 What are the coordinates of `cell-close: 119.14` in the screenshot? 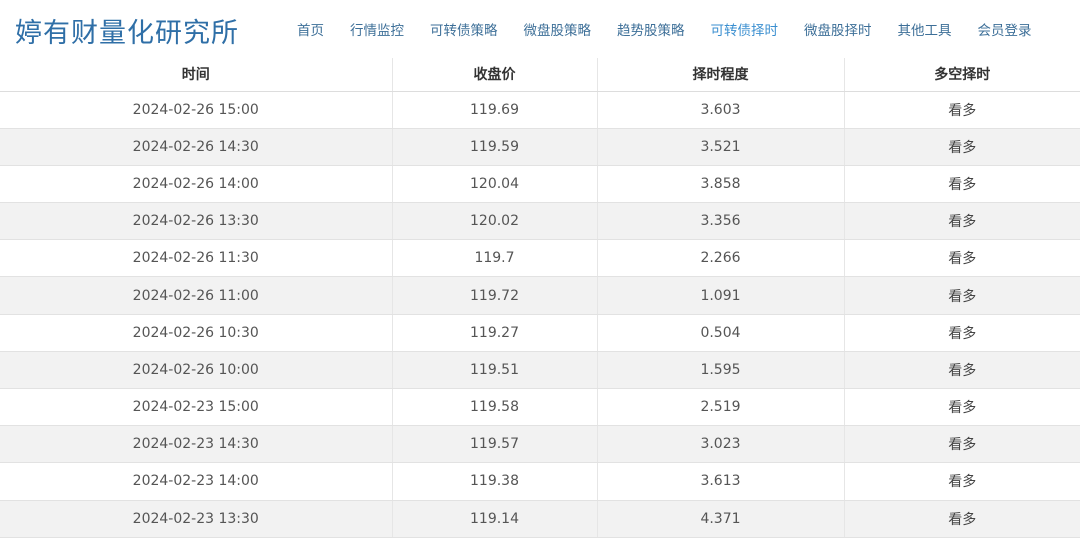 It's located at (494, 519).